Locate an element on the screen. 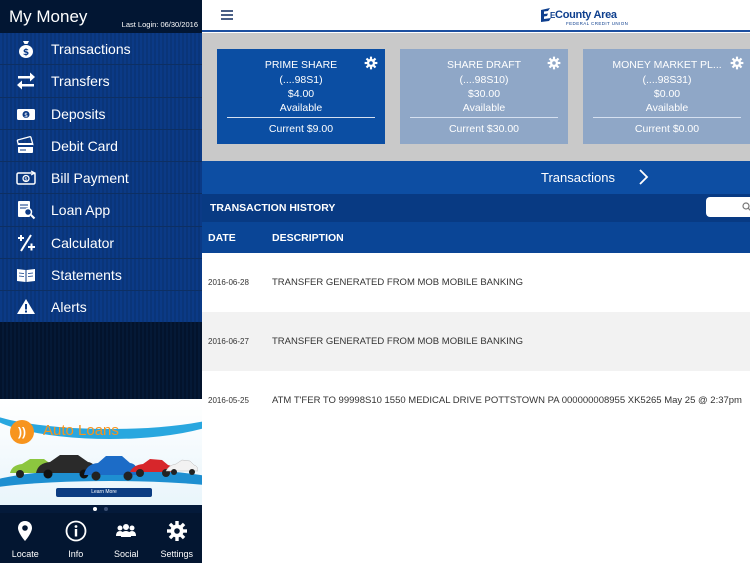 This screenshot has height=563, width=750. location-pin-icon is located at coordinates (25, 531).